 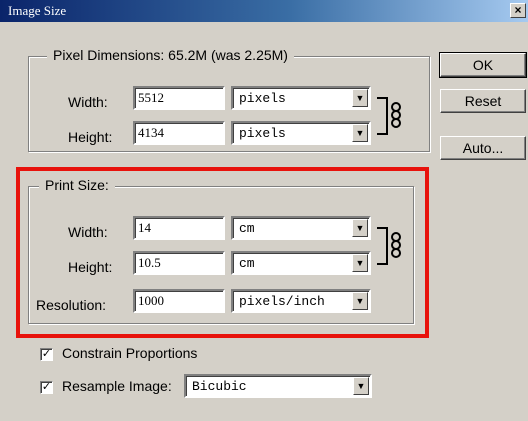 I want to click on pixel-width-label: Width:, so click(x=88, y=102).